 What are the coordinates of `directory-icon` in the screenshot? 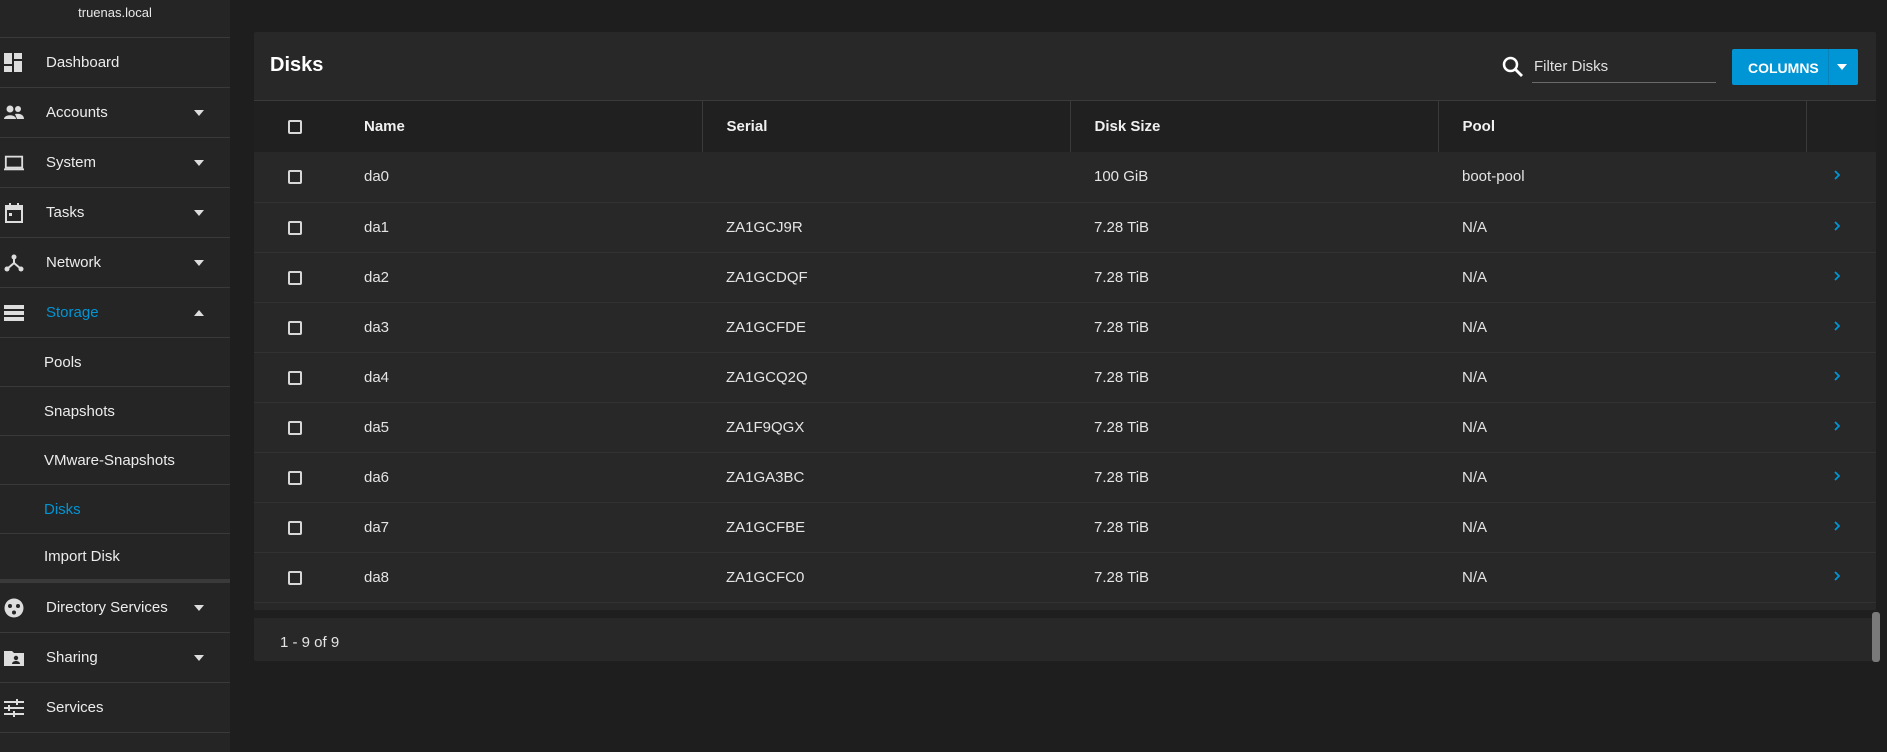 It's located at (14, 608).